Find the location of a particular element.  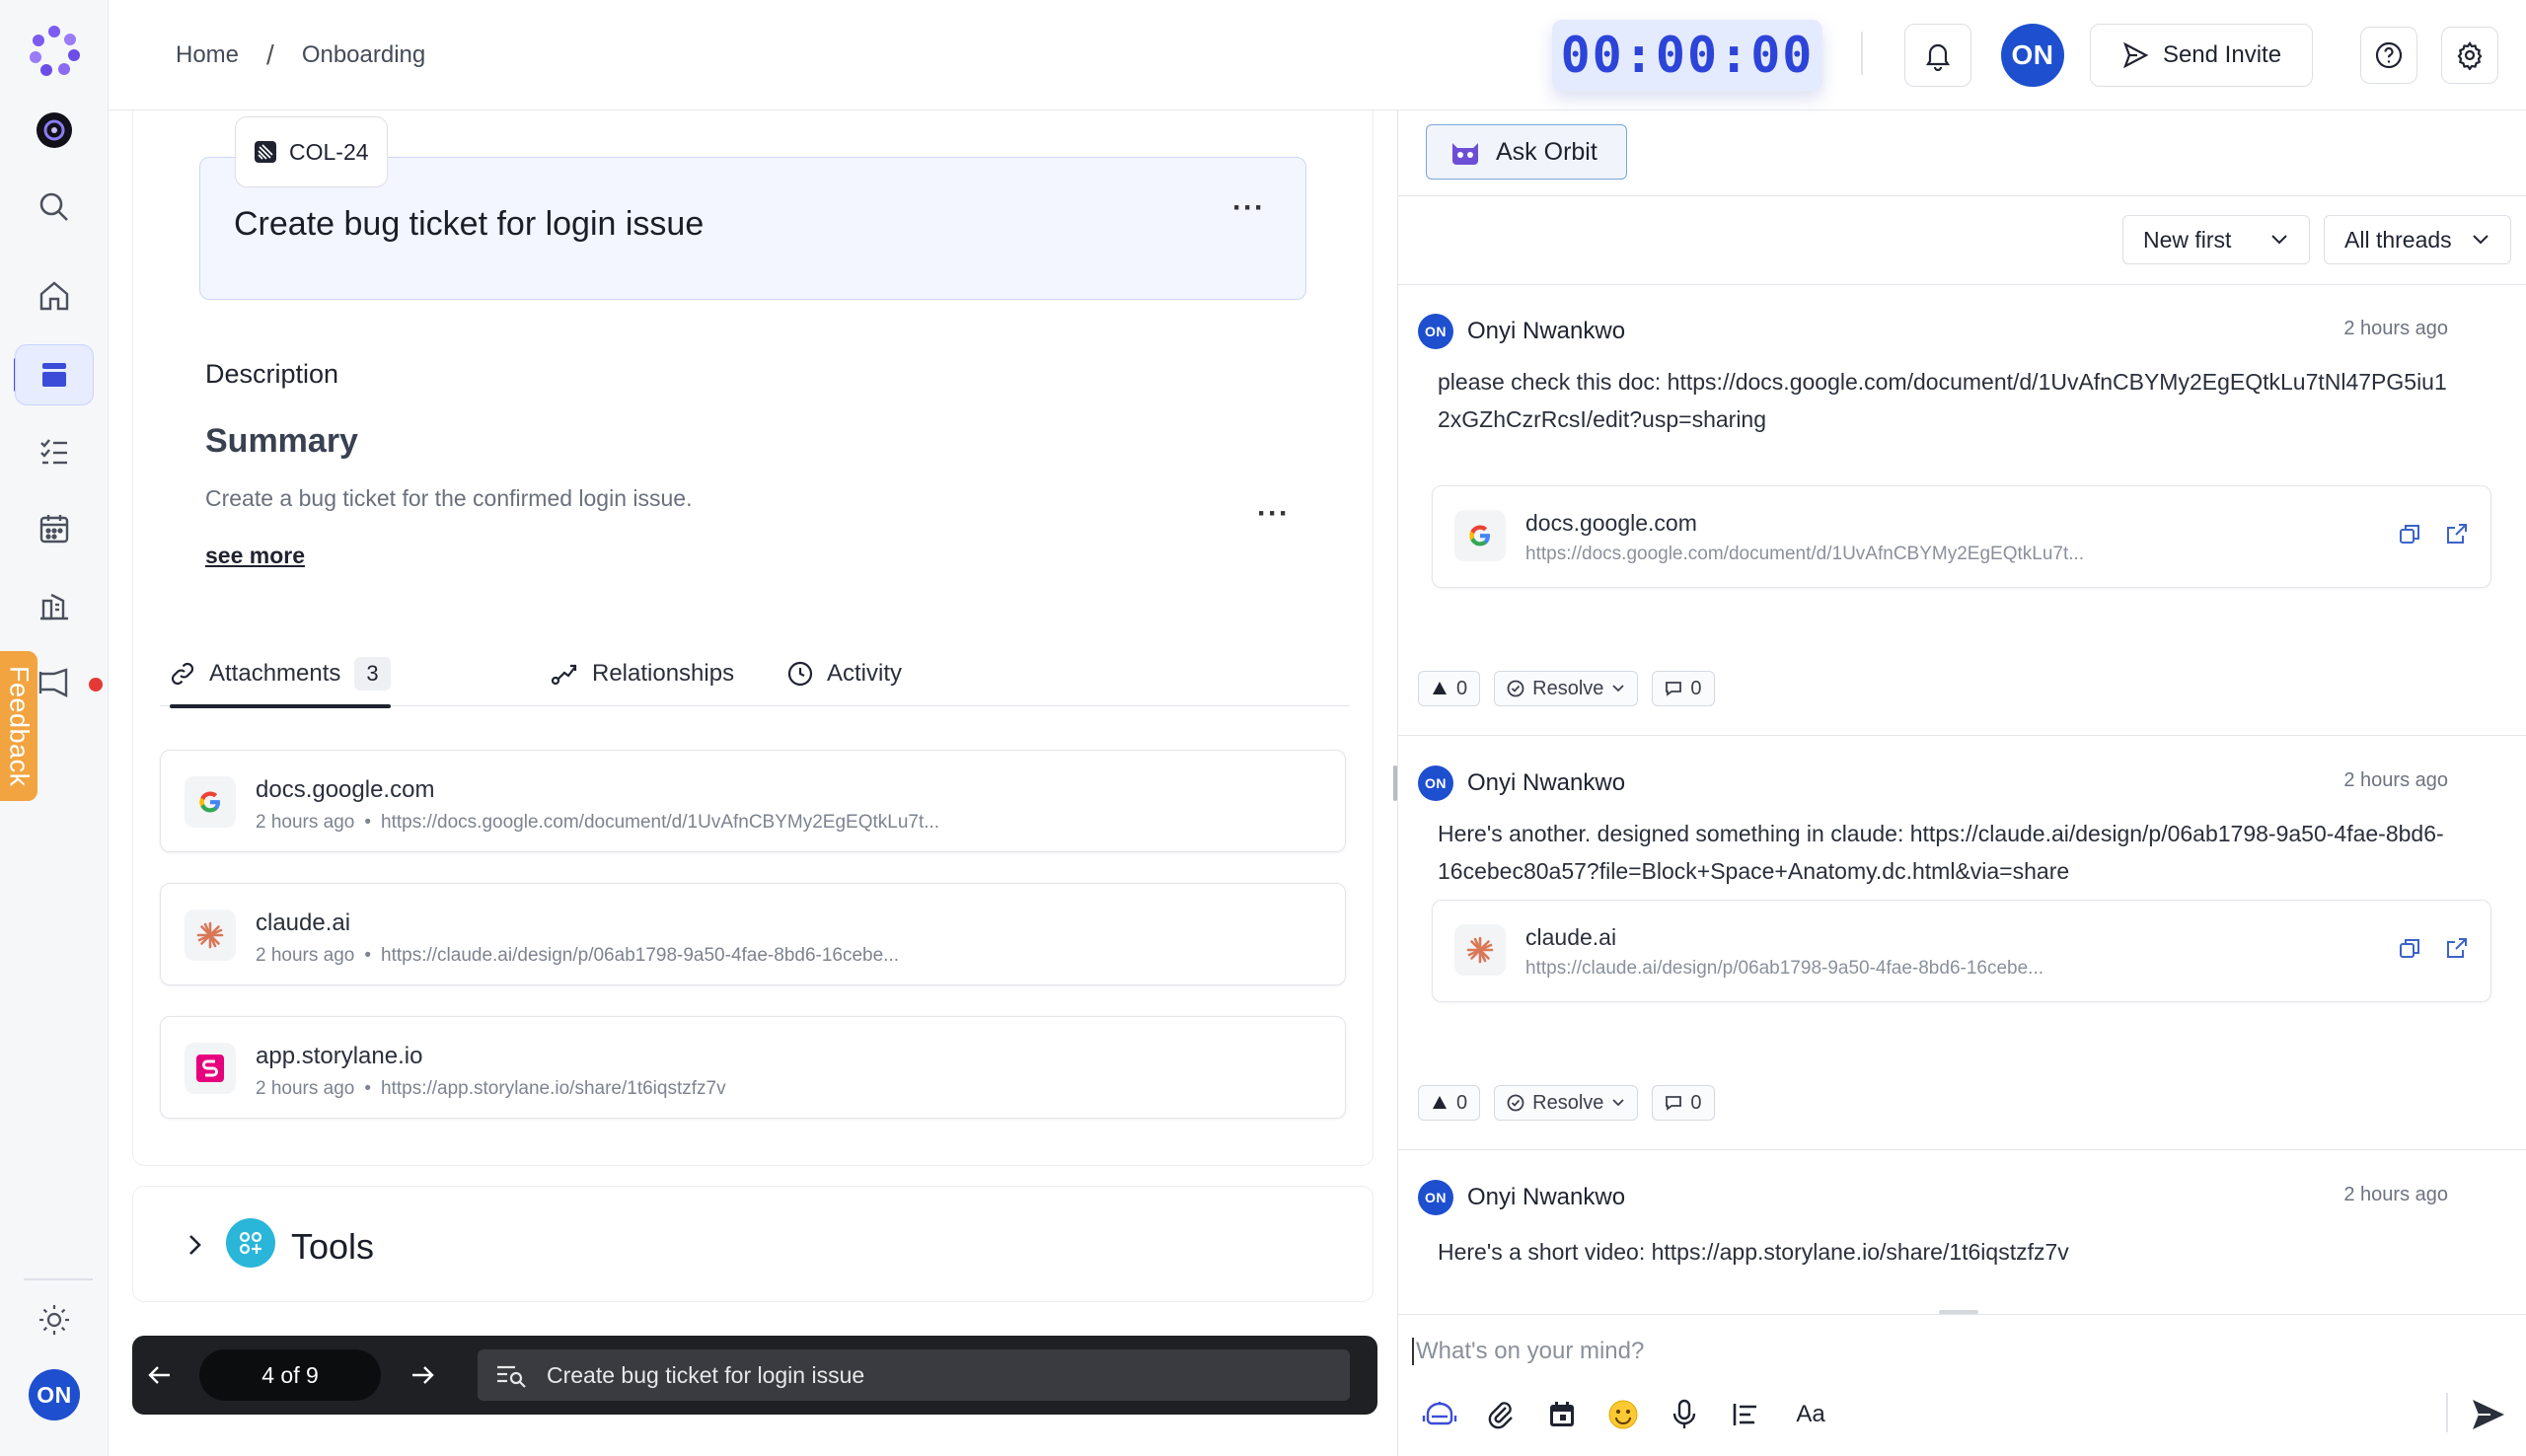

ticket-id-label: COL-24 is located at coordinates (329, 151).